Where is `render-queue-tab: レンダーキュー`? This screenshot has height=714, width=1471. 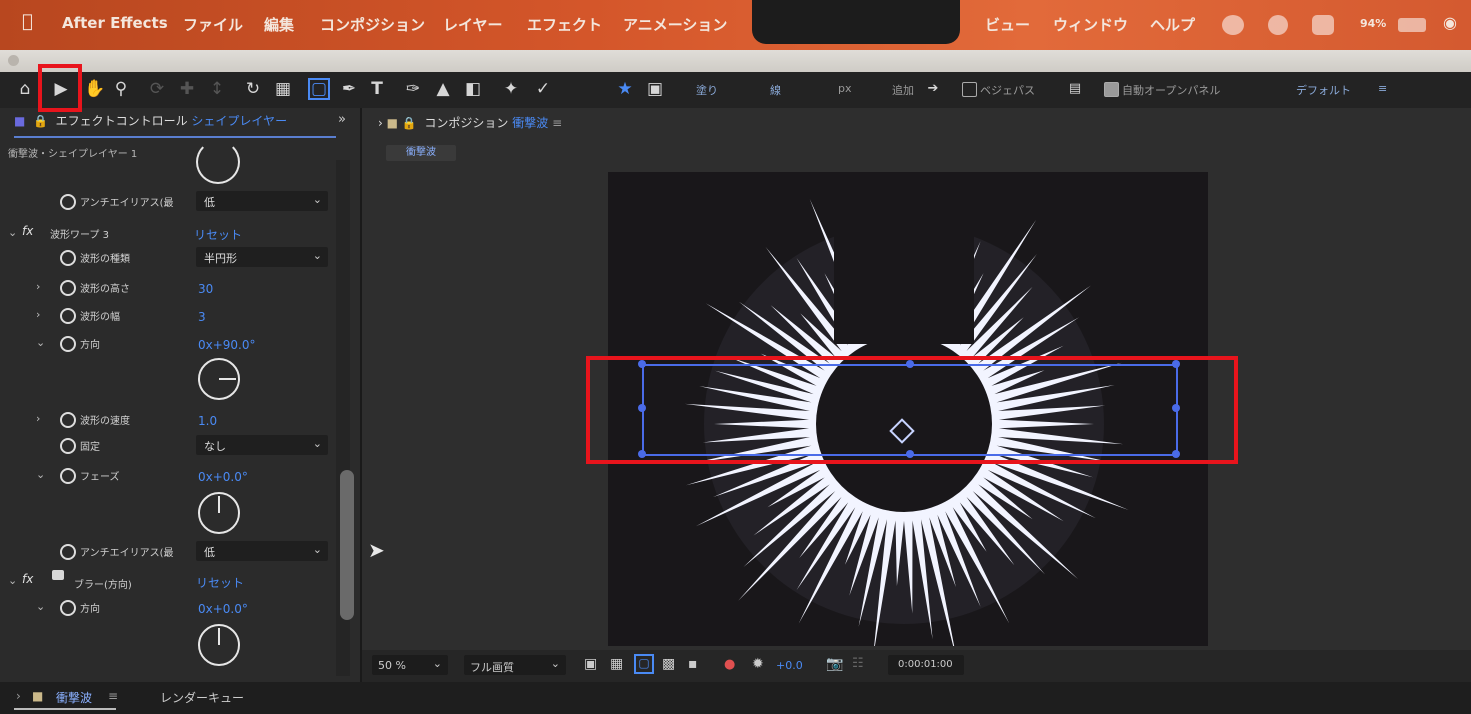
render-queue-tab: レンダーキュー is located at coordinates (202, 697).